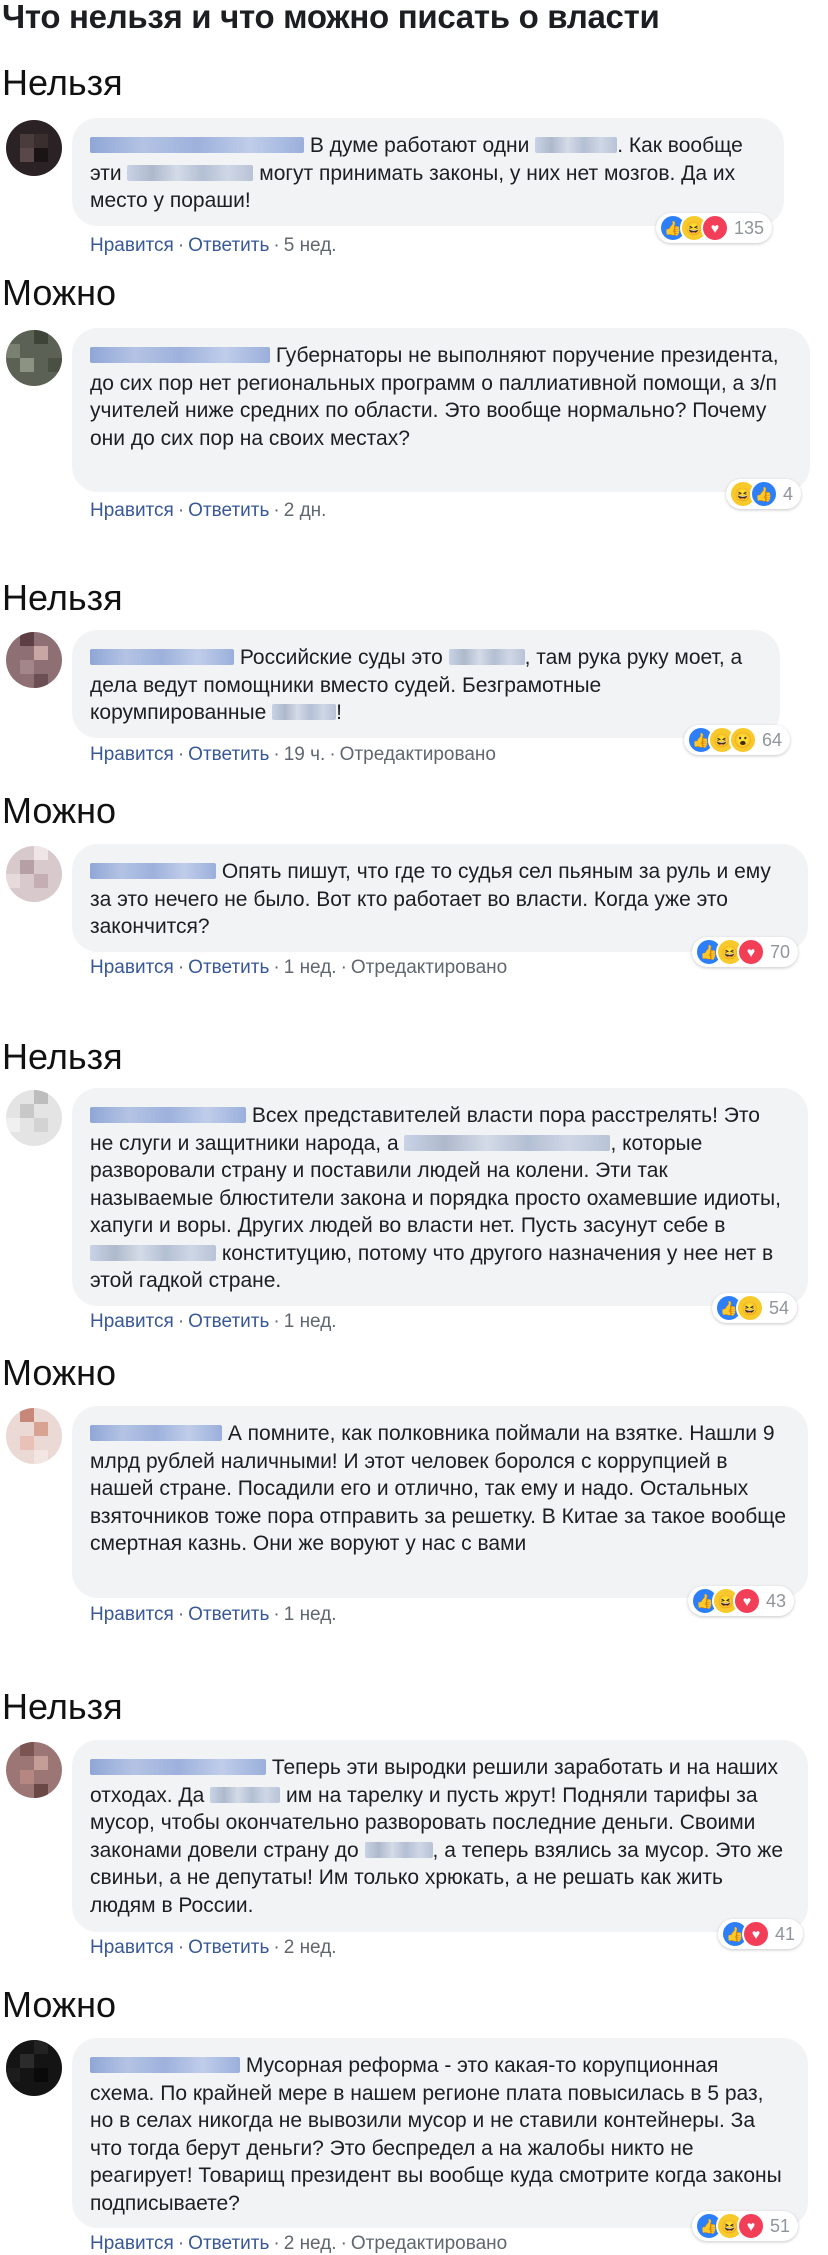 The width and height of the screenshot is (828, 2255). Describe the element at coordinates (780, 951) in the screenshot. I see `reaction-count: 70` at that location.